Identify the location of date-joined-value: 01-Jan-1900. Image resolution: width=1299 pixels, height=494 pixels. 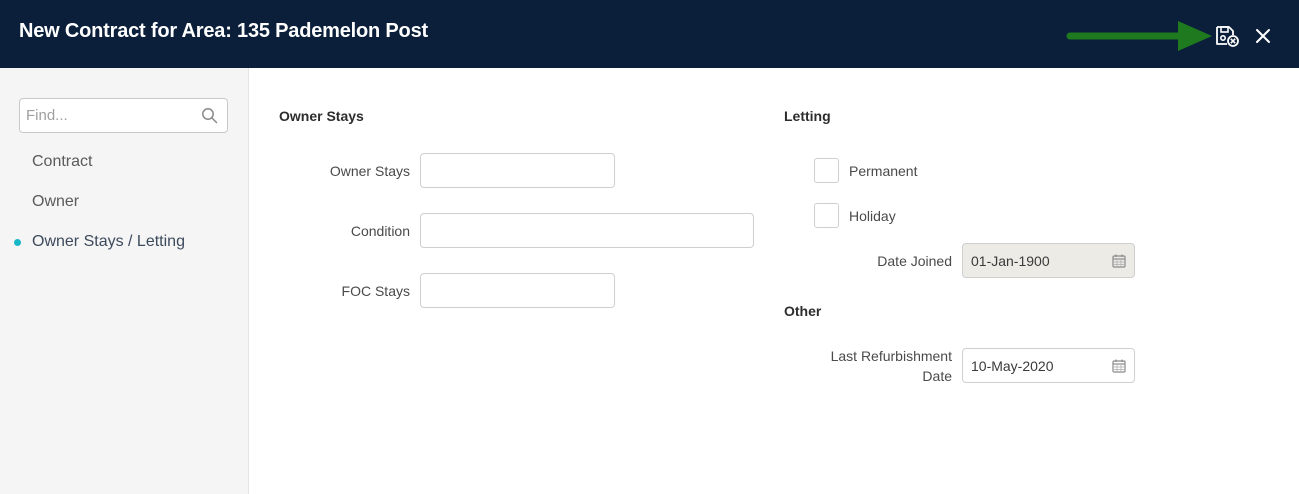
(1010, 261).